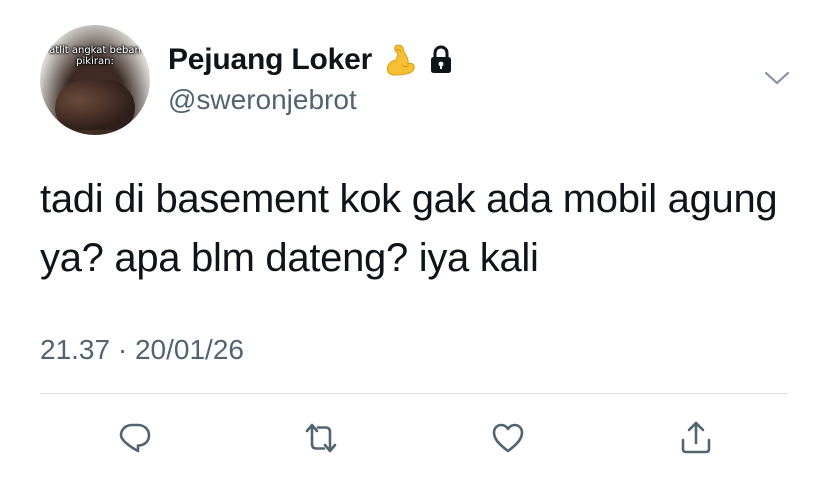 The width and height of the screenshot is (828, 482). I want to click on retweet-icon, so click(321, 438).